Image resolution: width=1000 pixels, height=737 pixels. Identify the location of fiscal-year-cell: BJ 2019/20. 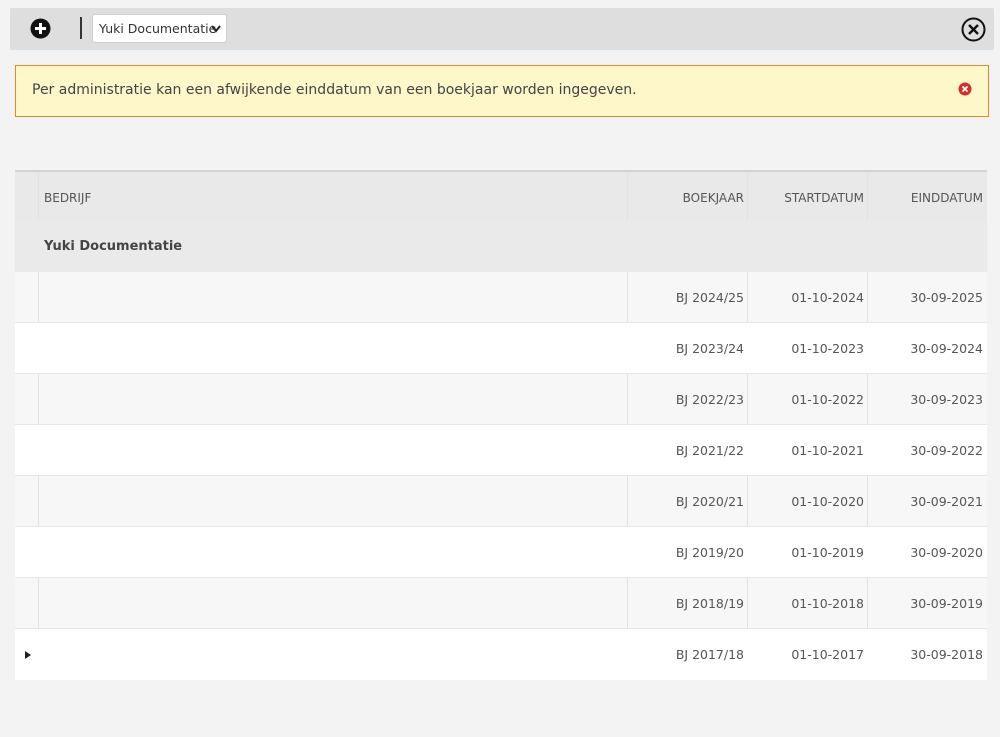
(709, 552).